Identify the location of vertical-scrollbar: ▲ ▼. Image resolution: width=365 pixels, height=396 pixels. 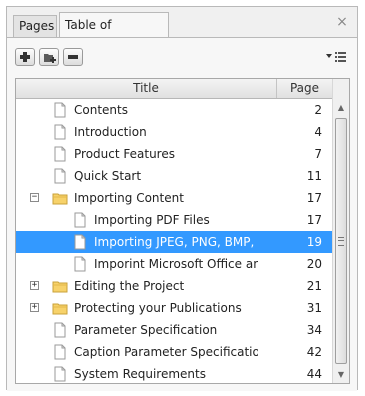
(340, 231).